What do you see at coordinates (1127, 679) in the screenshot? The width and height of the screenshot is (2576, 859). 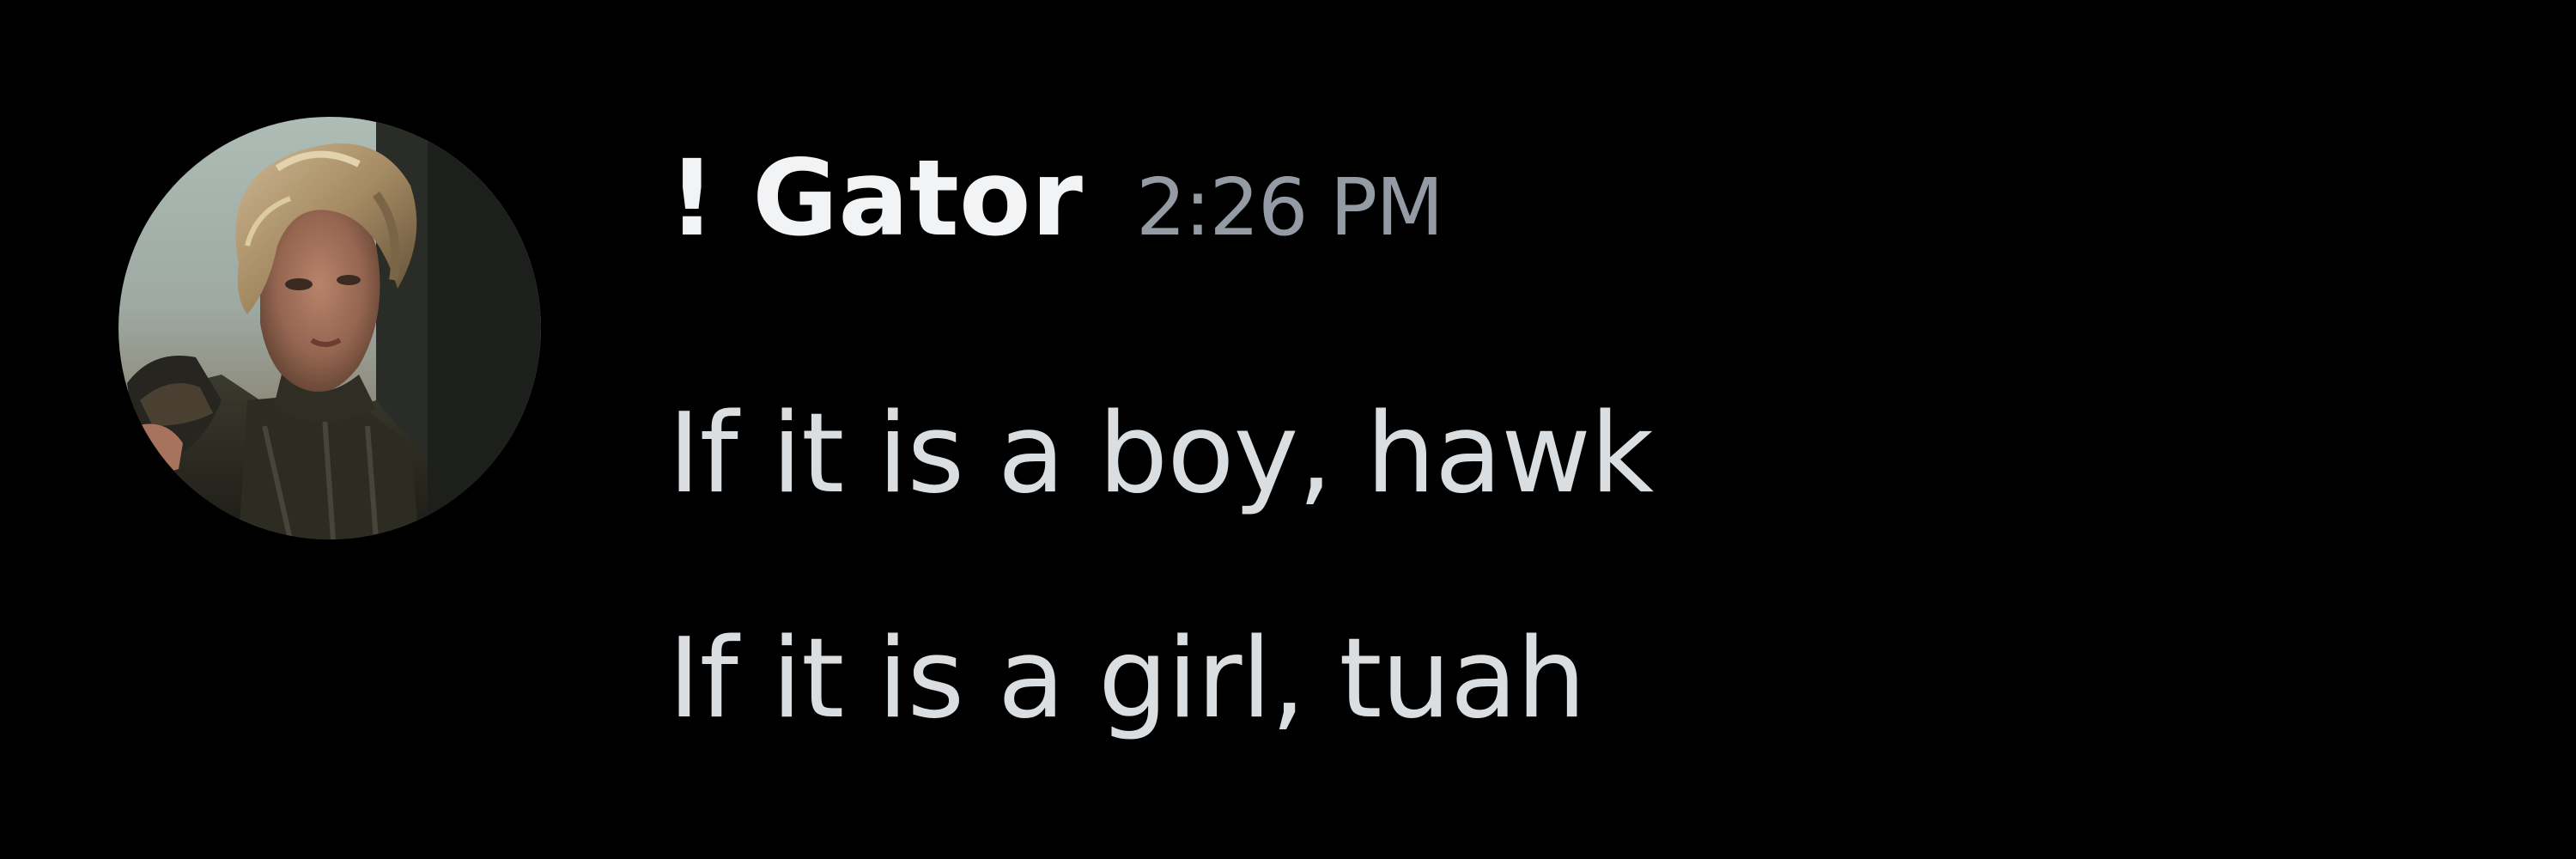 I see `message-line: If it is a girl, tuah` at bounding box center [1127, 679].